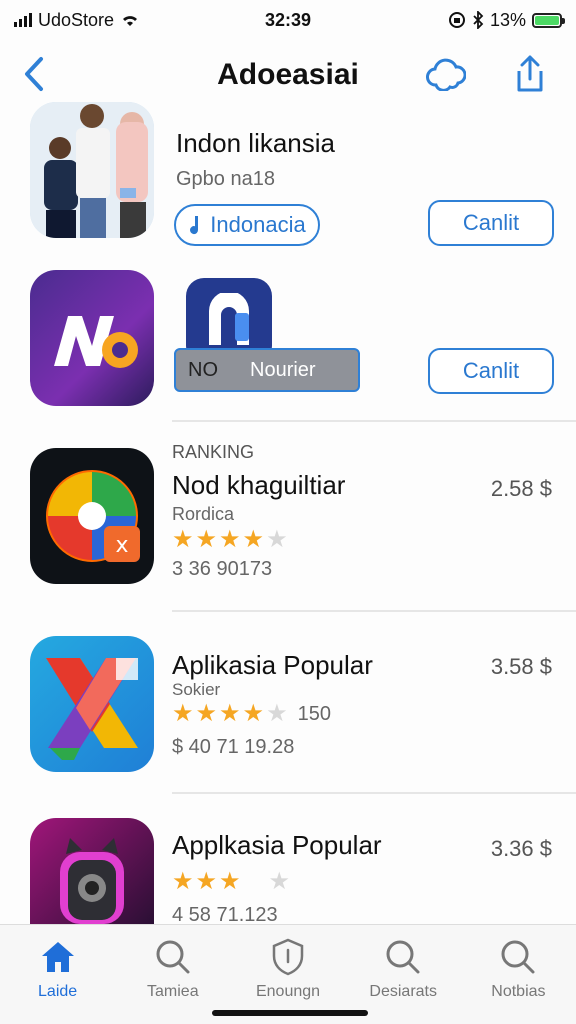  What do you see at coordinates (521, 488) in the screenshot?
I see `ranking-price-1: 2.58 $` at bounding box center [521, 488].